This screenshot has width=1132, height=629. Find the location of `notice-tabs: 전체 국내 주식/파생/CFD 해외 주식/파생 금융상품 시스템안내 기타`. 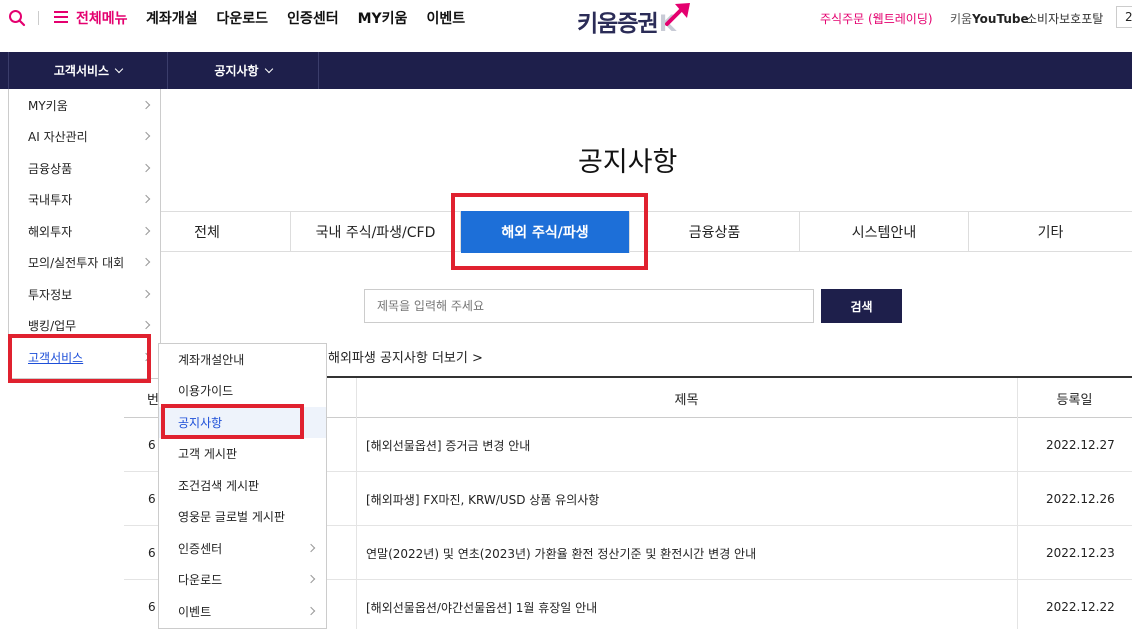

notice-tabs: 전체 국내 주식/파생/CFD 해외 주식/파생 금융상품 시스템안내 기타 is located at coordinates (628, 232).